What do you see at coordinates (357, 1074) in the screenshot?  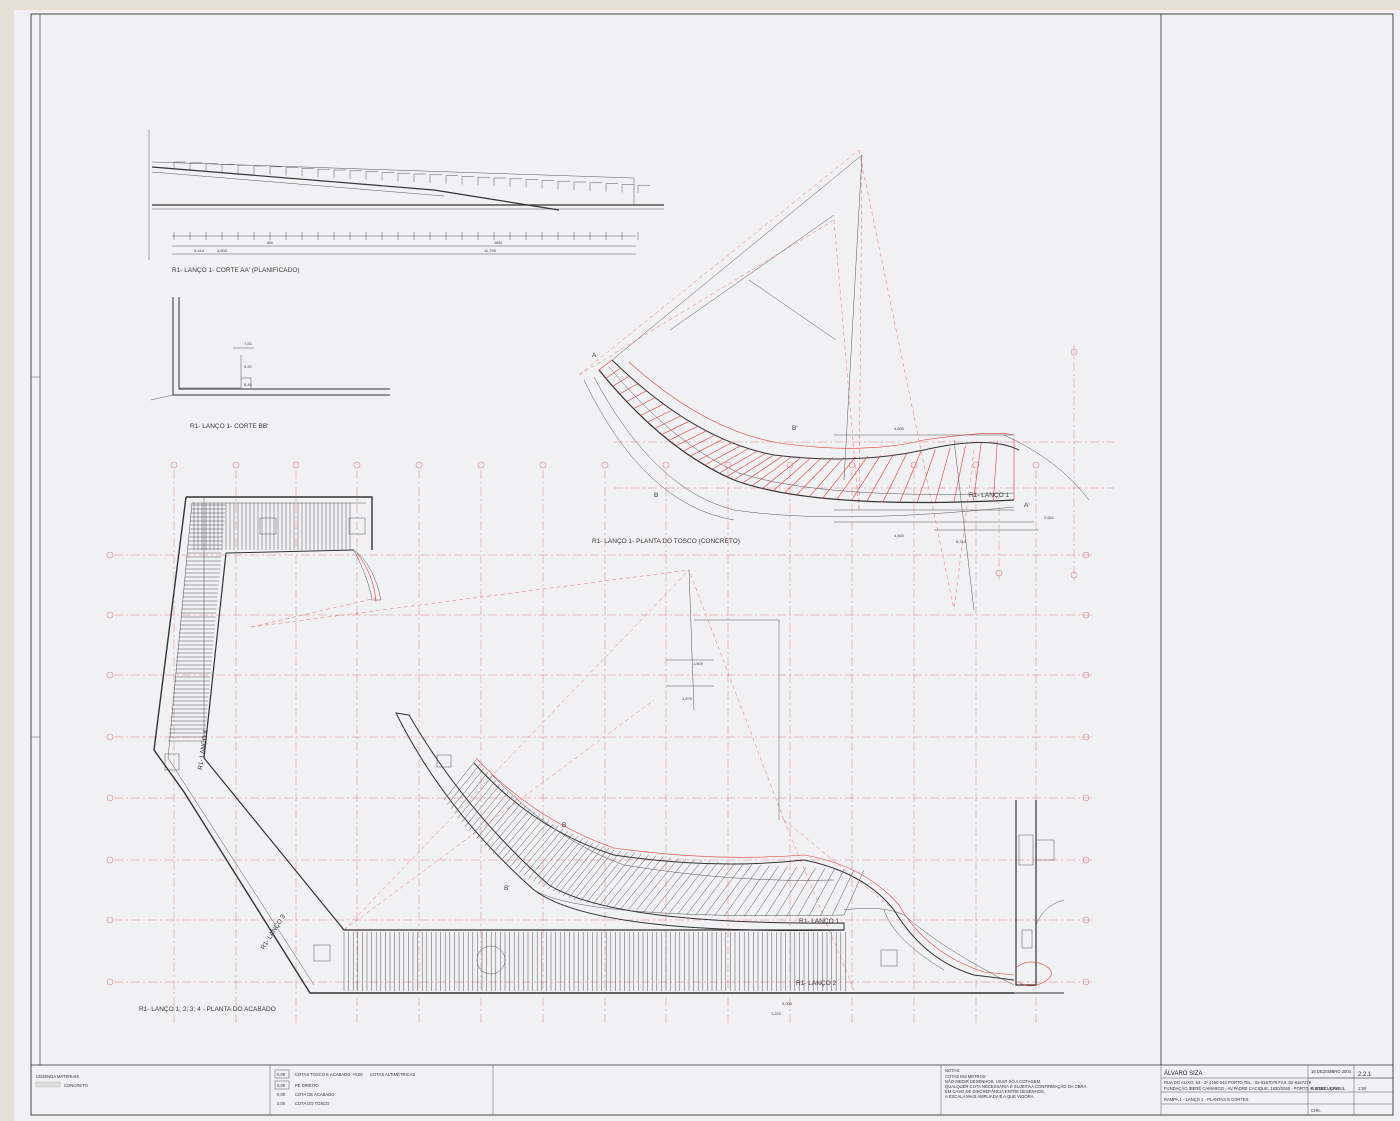 I see `svg-text: +0,00` at bounding box center [357, 1074].